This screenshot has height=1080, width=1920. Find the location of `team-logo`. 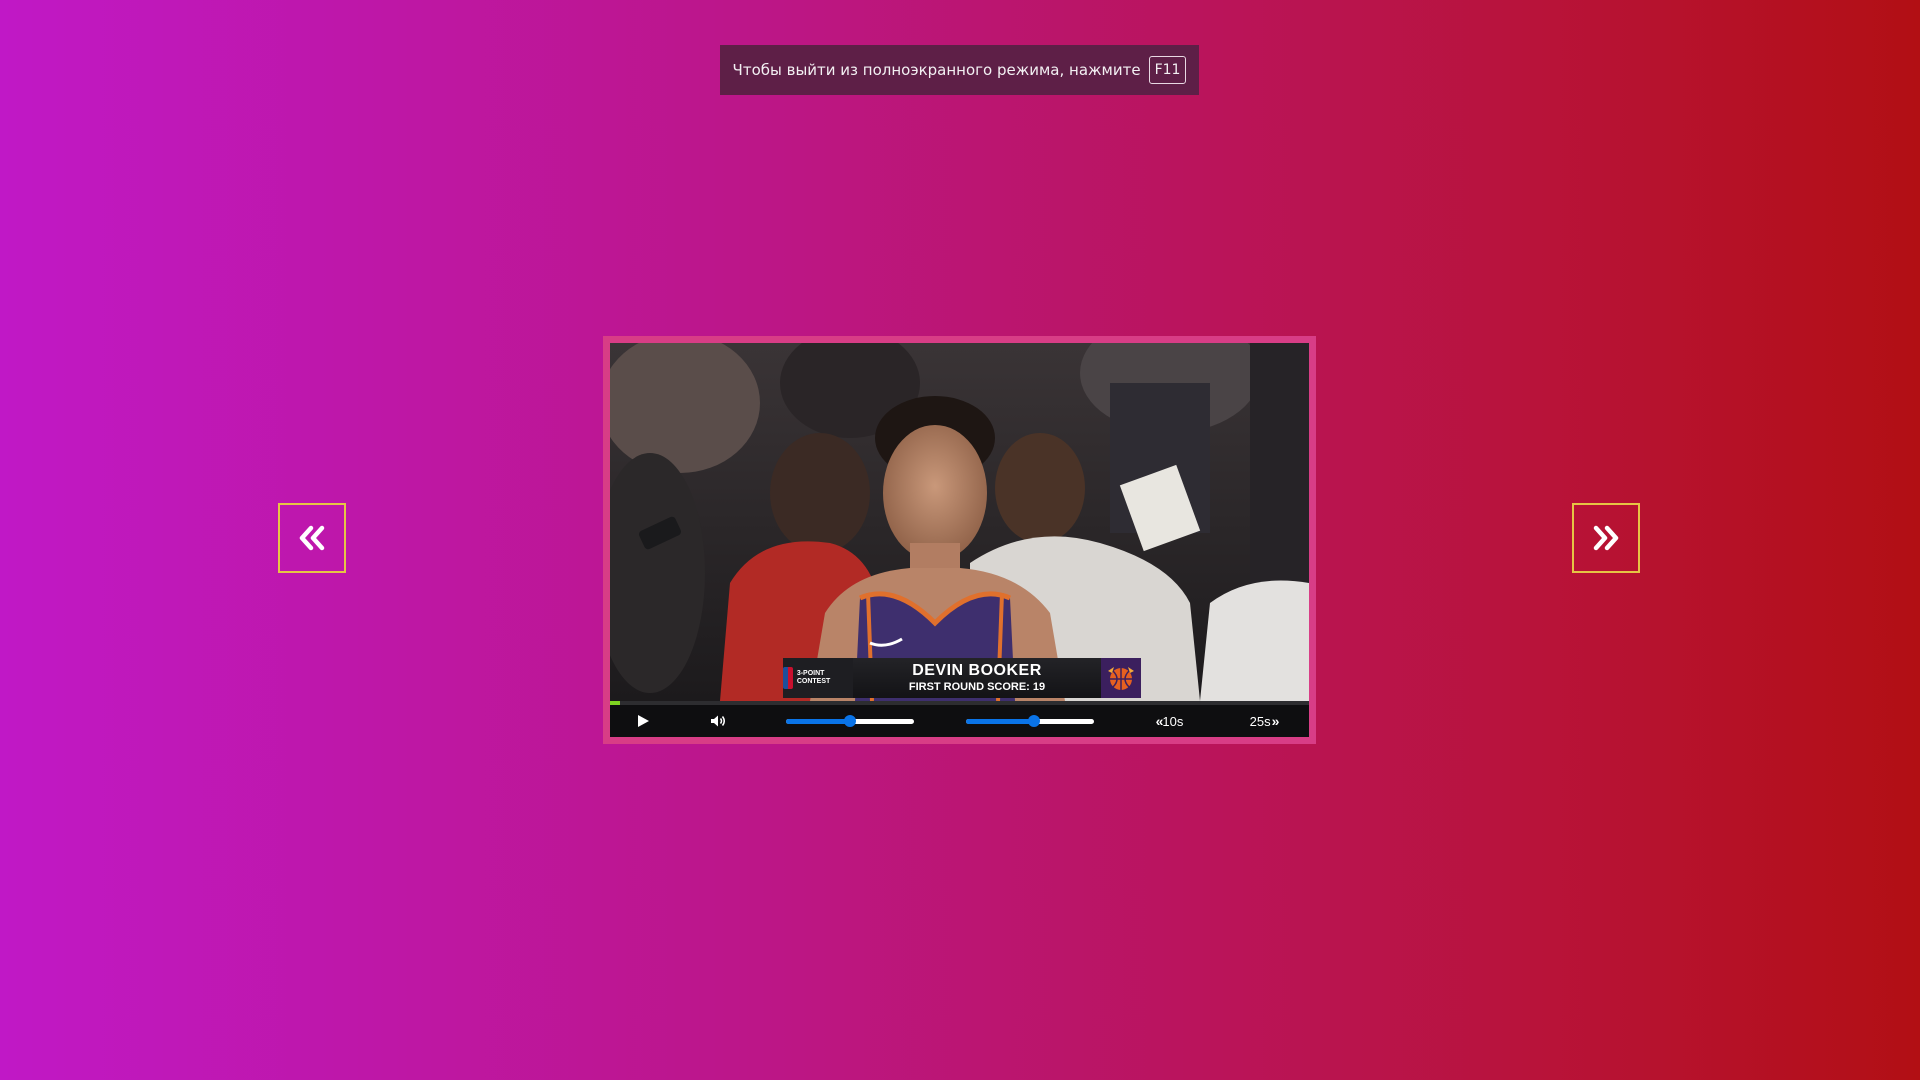

team-logo is located at coordinates (1121, 678).